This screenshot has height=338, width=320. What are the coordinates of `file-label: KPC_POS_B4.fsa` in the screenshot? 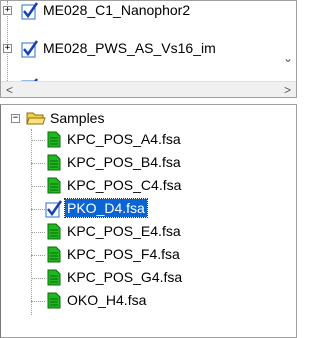 It's located at (124, 162).